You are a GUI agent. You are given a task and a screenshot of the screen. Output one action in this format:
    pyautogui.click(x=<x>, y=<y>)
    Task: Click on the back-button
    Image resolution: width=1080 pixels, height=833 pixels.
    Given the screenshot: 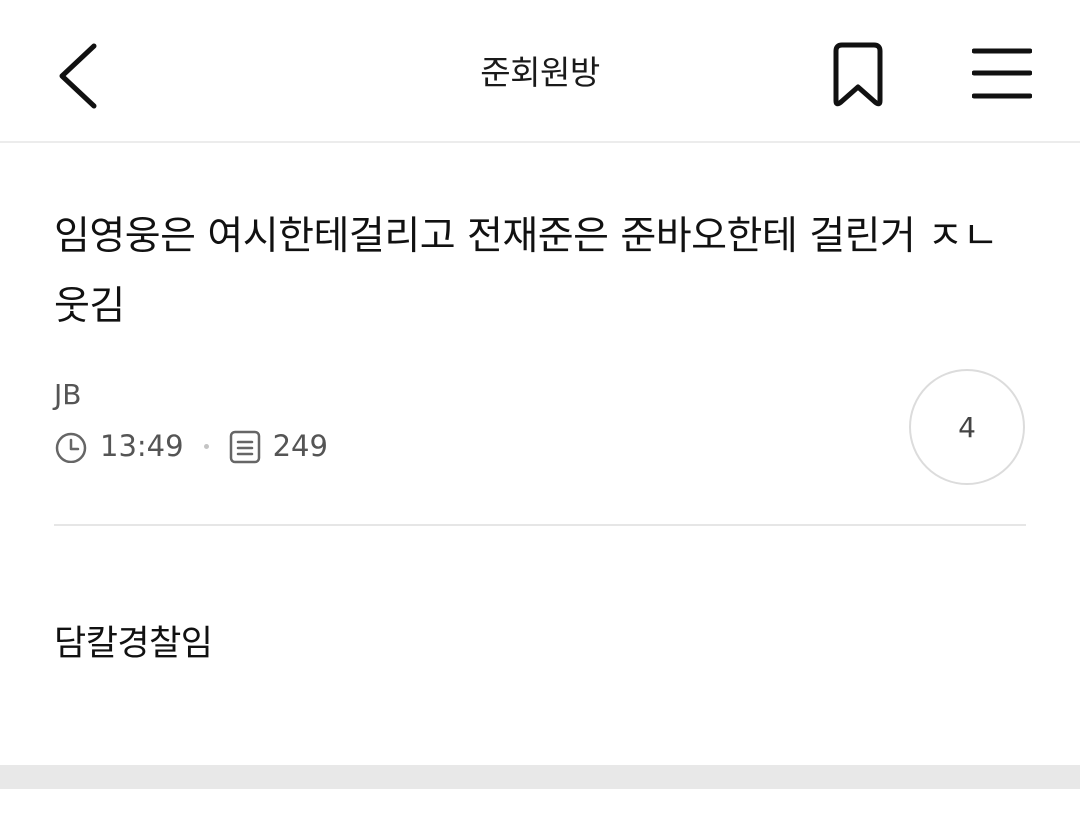 What is the action you would take?
    pyautogui.click(x=80, y=75)
    